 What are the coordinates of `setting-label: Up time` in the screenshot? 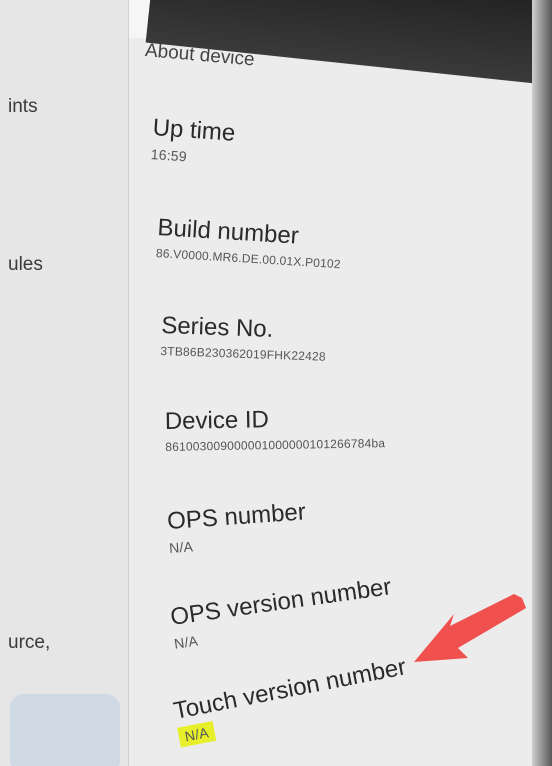 It's located at (194, 130).